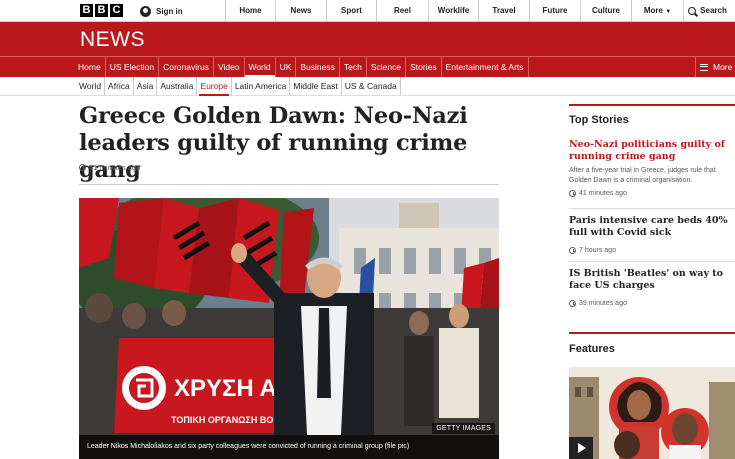 Image resolution: width=735 pixels, height=459 pixels. I want to click on nav-item-stories: Stories, so click(424, 67).